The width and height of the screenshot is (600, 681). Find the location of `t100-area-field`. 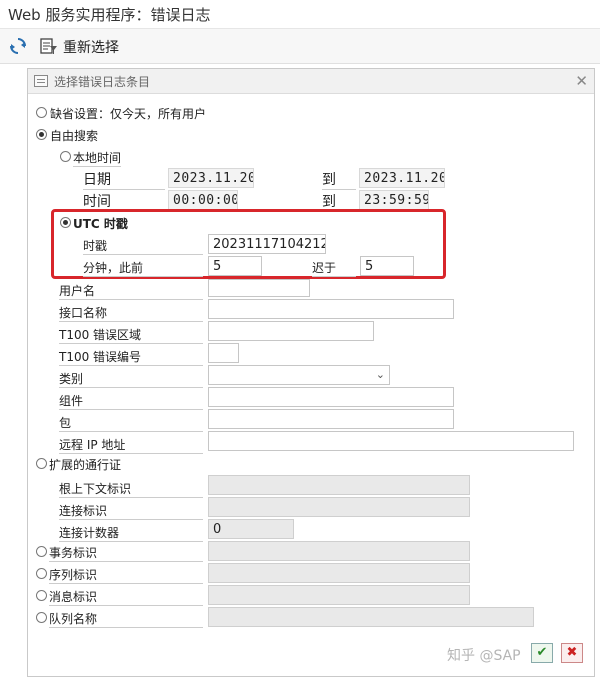

t100-area-field is located at coordinates (291, 331).